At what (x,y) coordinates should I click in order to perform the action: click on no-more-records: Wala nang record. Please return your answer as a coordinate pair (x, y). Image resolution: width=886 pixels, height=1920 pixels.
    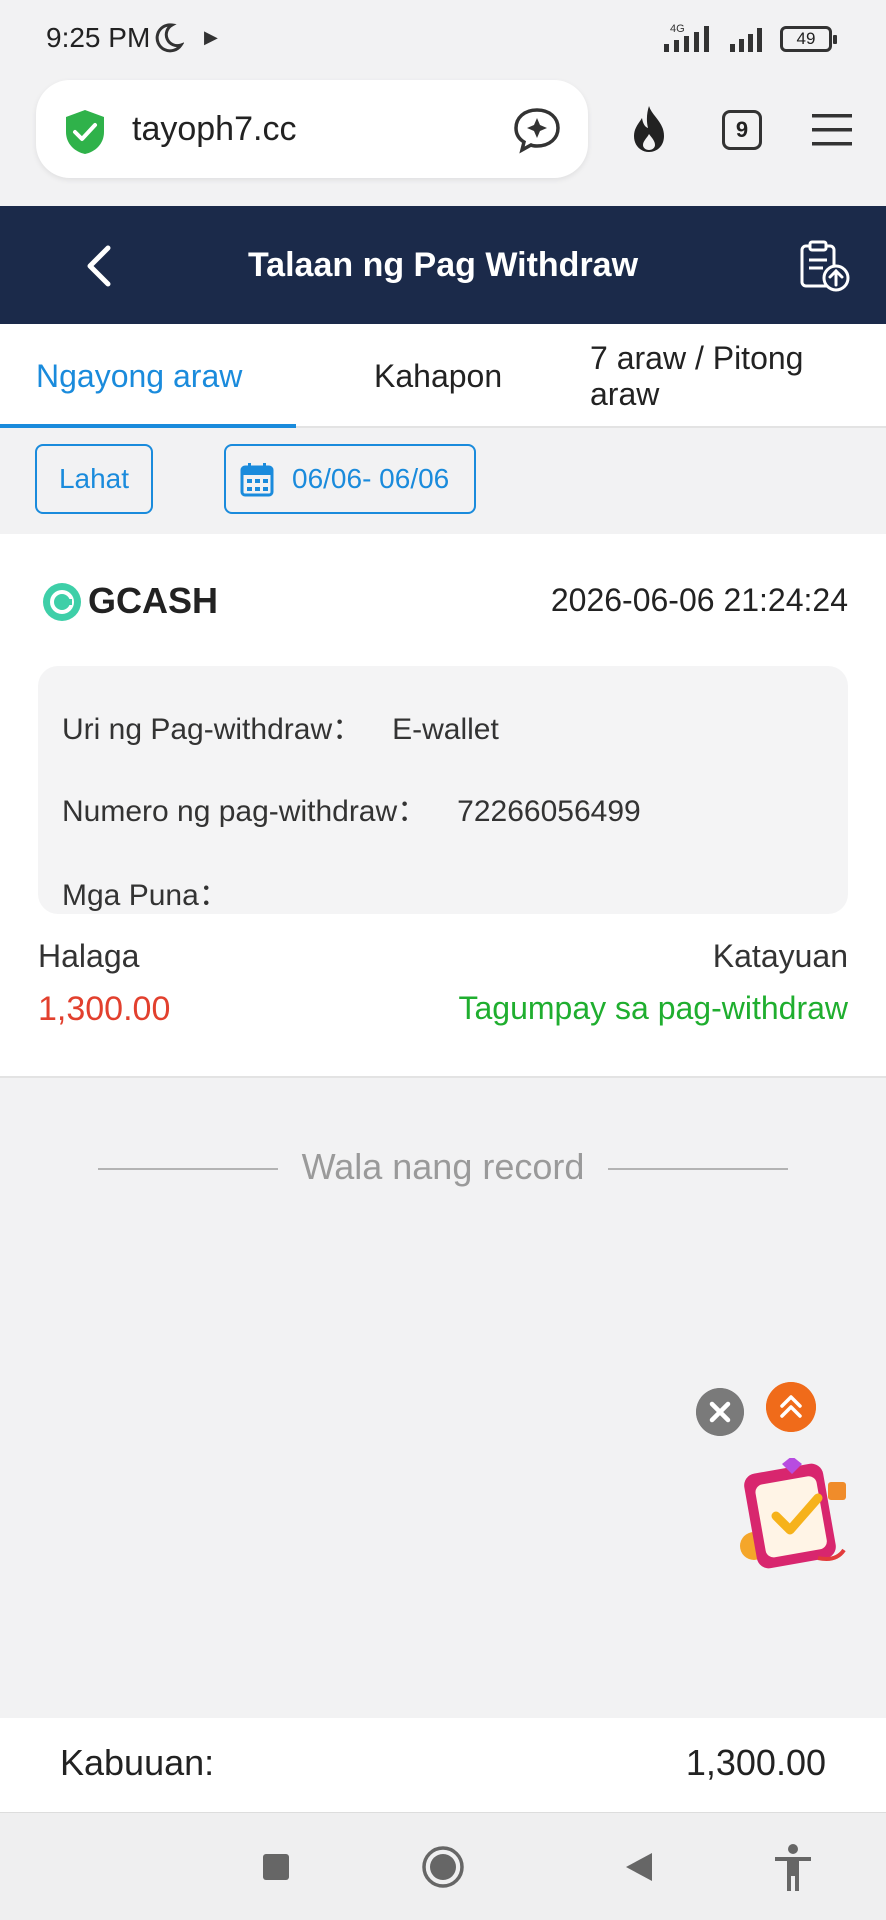
    Looking at the image, I should click on (443, 1168).